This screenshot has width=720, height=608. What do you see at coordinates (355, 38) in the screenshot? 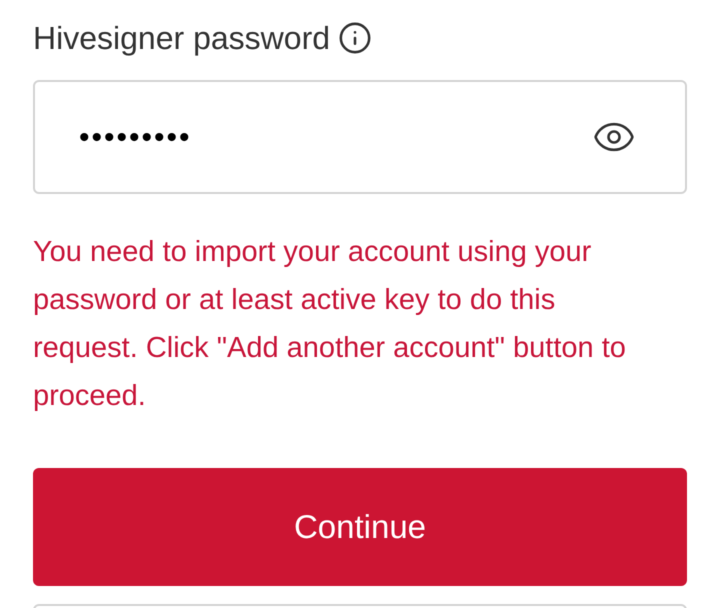
I see `info-icon` at bounding box center [355, 38].